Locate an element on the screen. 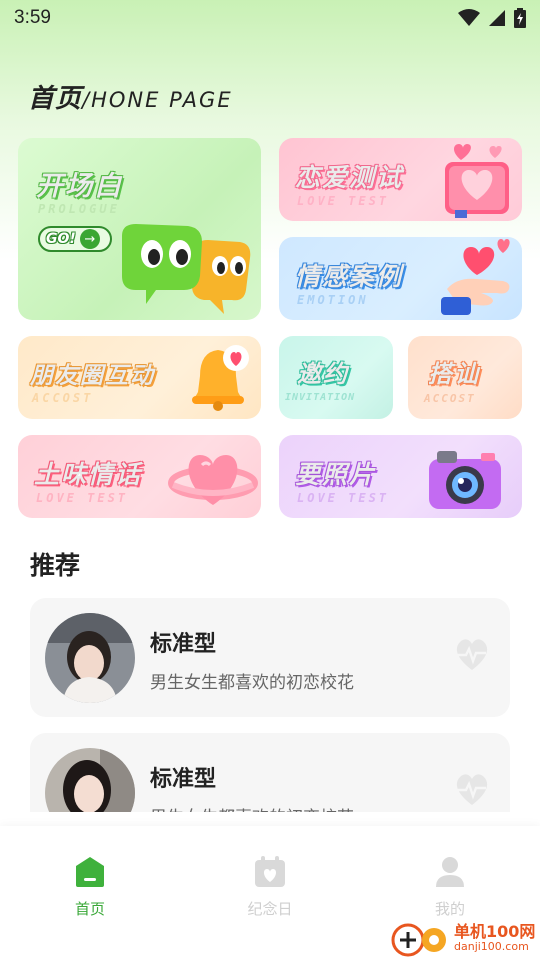 The height and width of the screenshot is (960, 540). bell-icon is located at coordinates (220, 378).